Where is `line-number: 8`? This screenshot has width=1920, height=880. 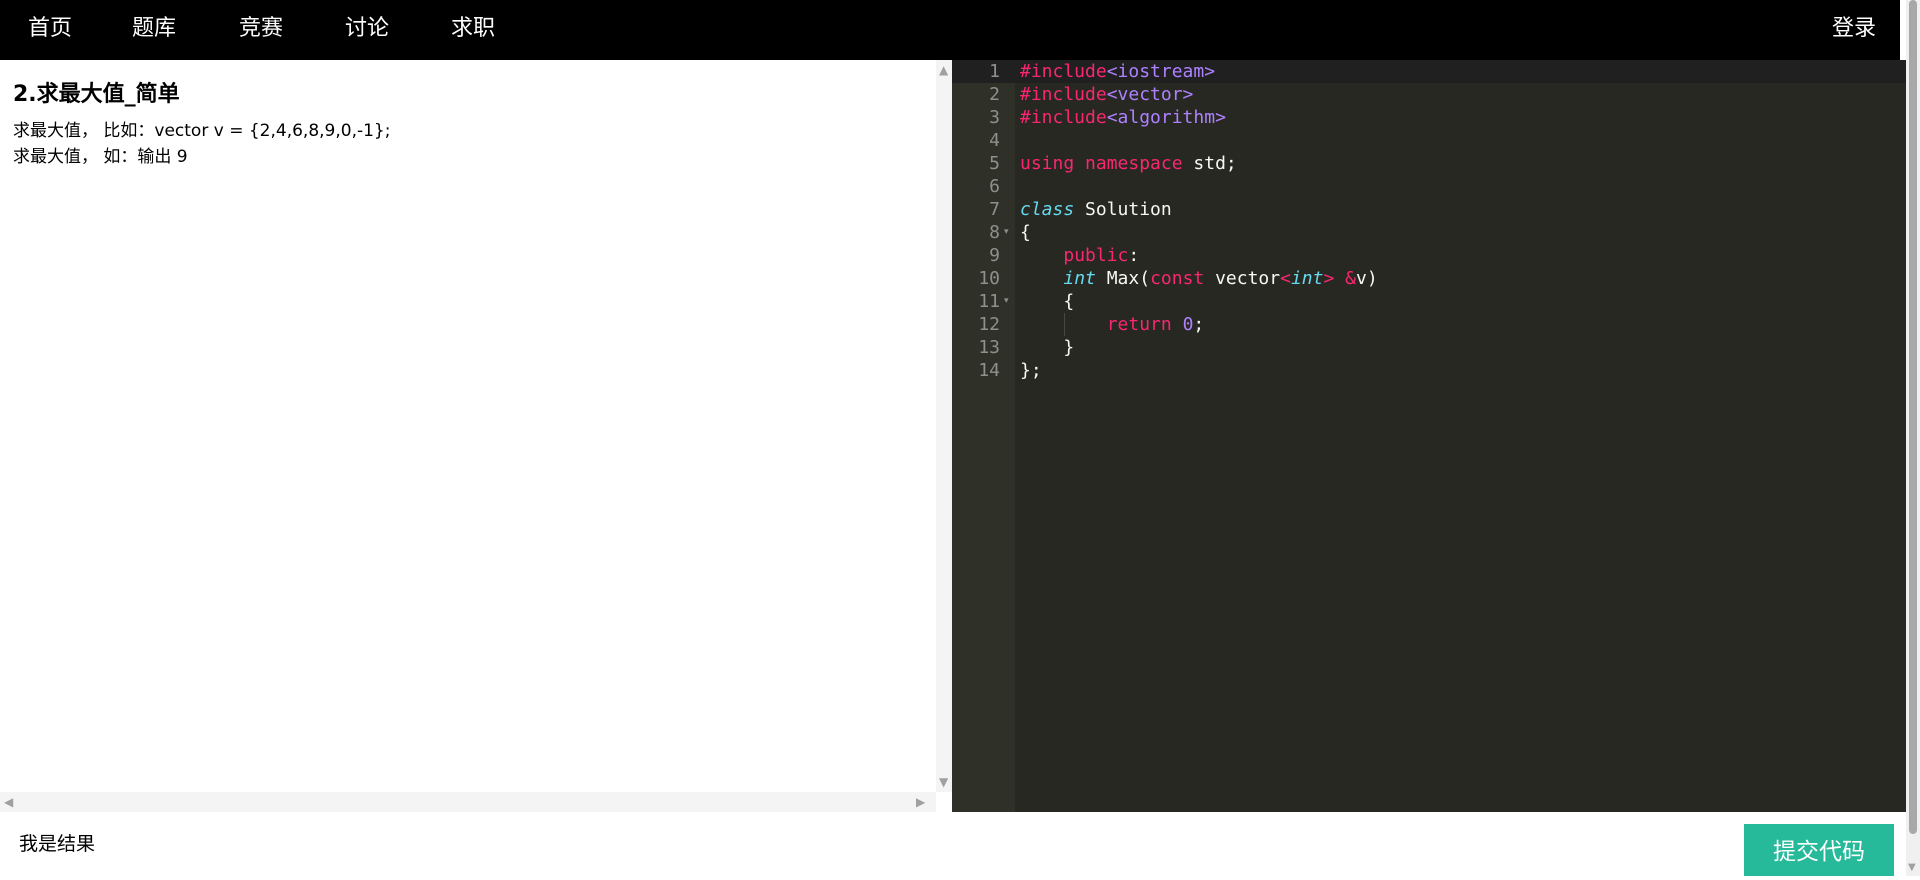 line-number: 8 is located at coordinates (994, 232).